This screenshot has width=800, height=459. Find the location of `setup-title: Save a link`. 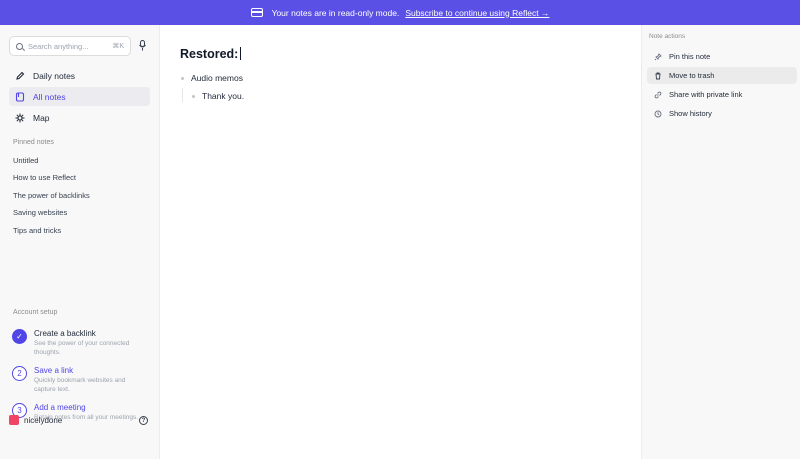

setup-title: Save a link is located at coordinates (53, 370).